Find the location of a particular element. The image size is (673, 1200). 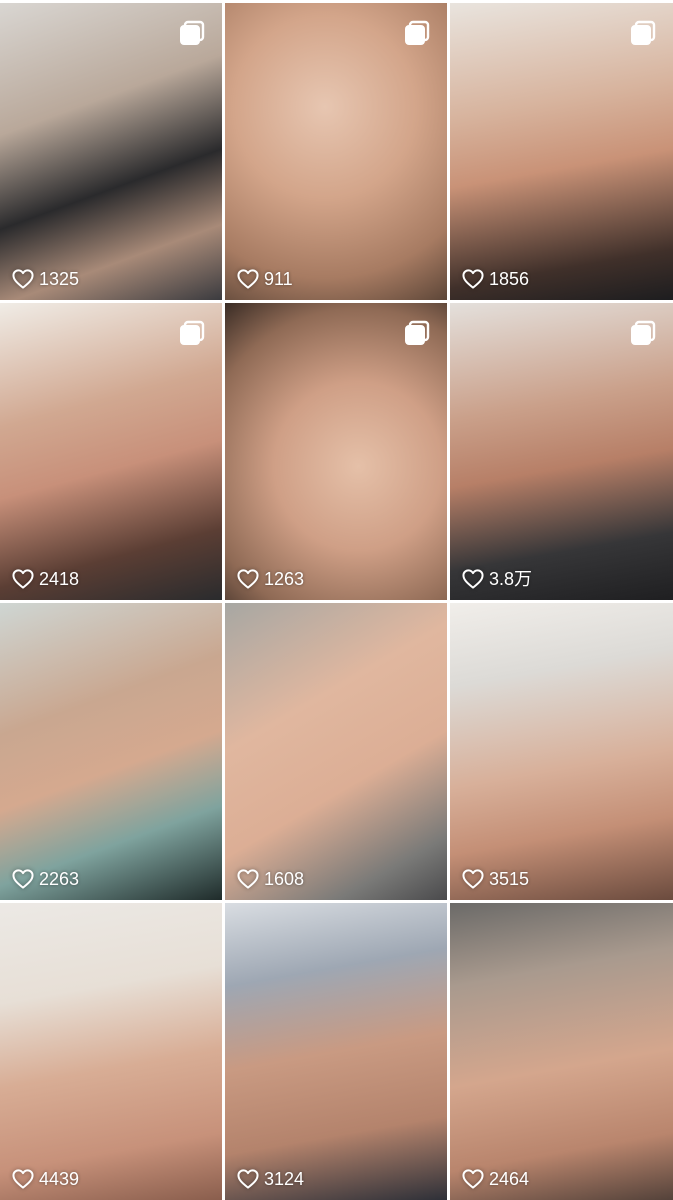

like-count-value: 4439 is located at coordinates (59, 1179).